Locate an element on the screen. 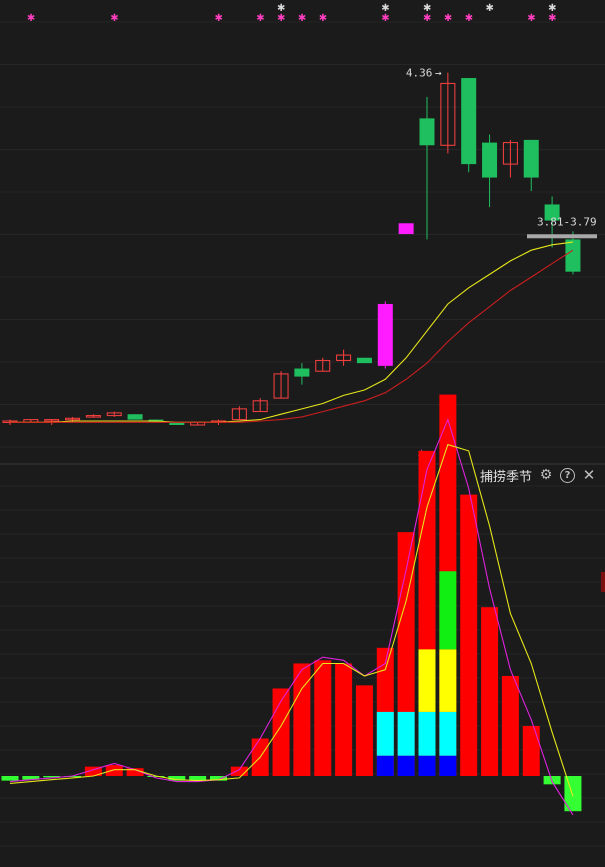 This screenshot has width=605, height=867. bar-negative is located at coordinates (10, 778).